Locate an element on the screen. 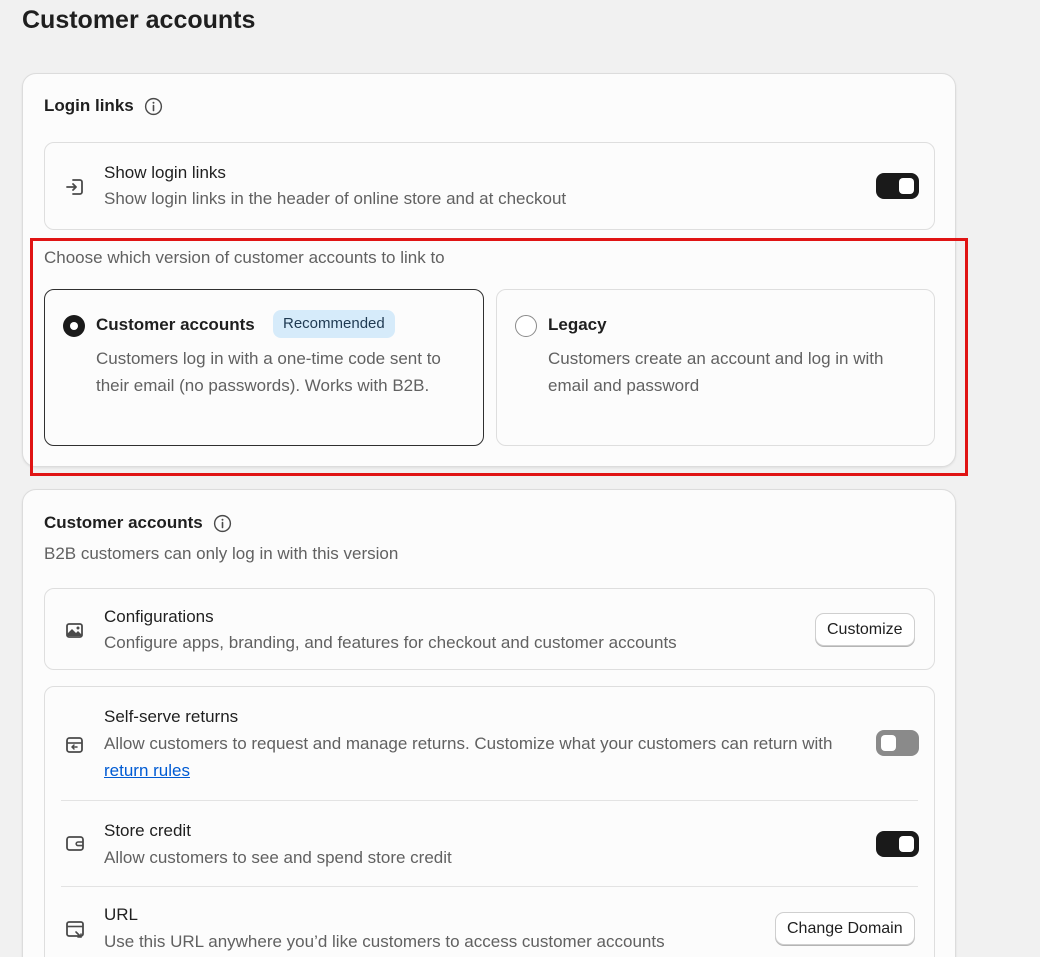  recommended-badge: Recommended is located at coordinates (334, 324).